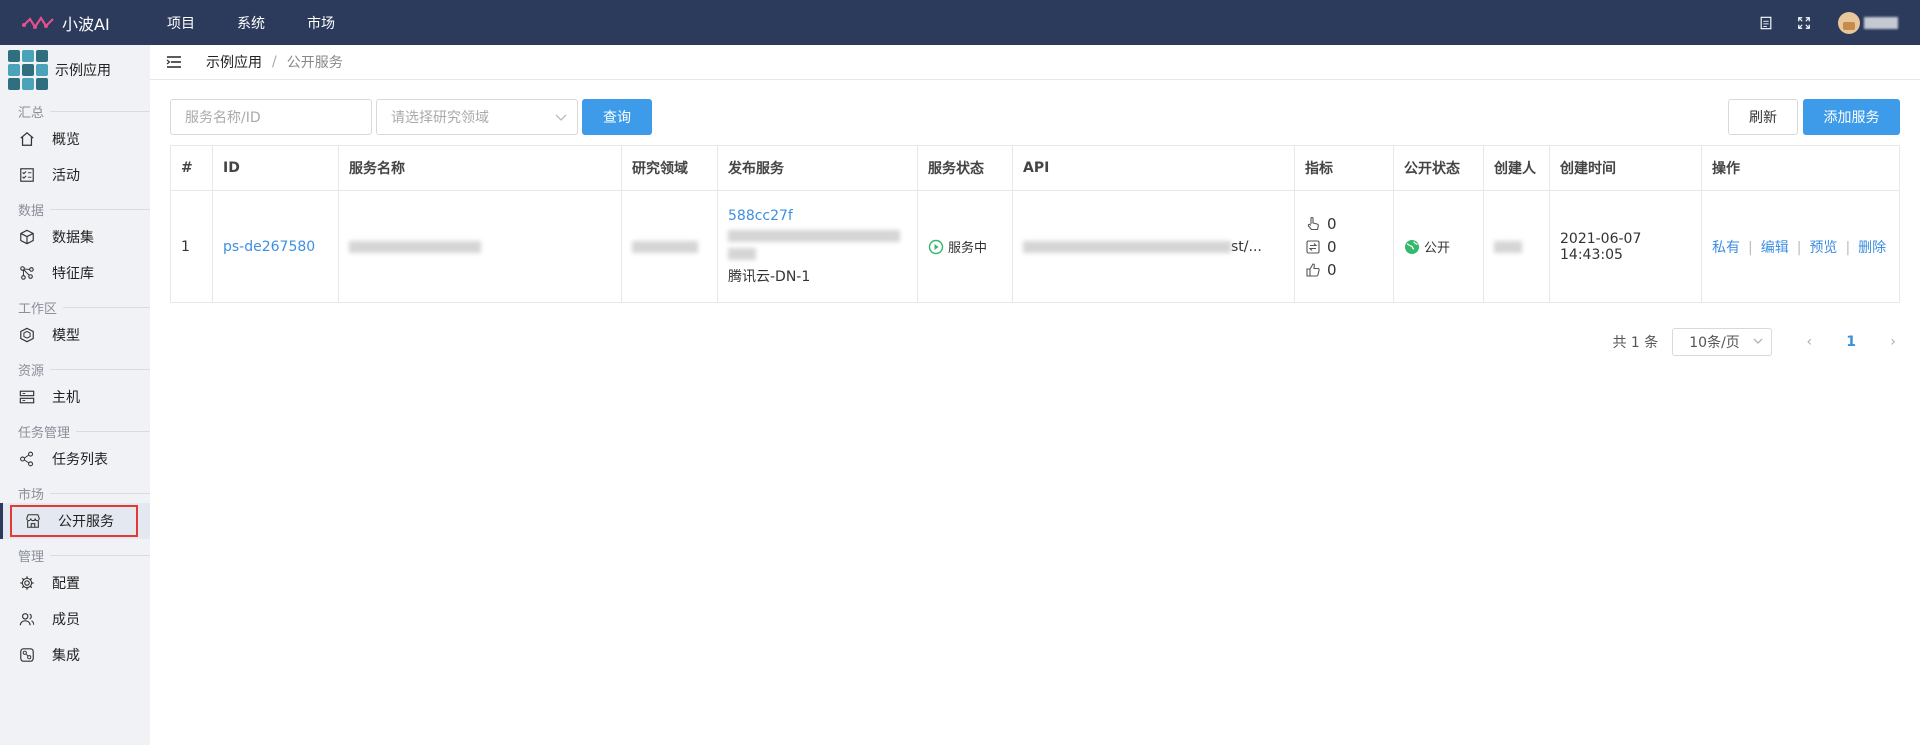 This screenshot has width=1920, height=745. Describe the element at coordinates (27, 619) in the screenshot. I see `users-icon` at that location.